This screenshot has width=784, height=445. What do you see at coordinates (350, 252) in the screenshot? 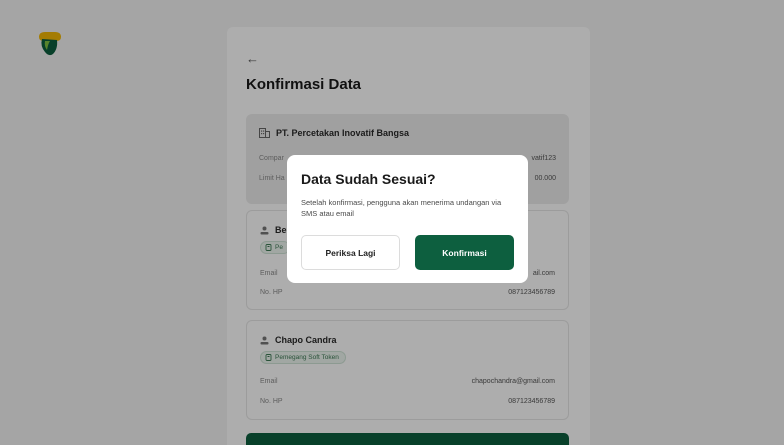
I see `check-again-button: Periksa Lagi` at bounding box center [350, 252].